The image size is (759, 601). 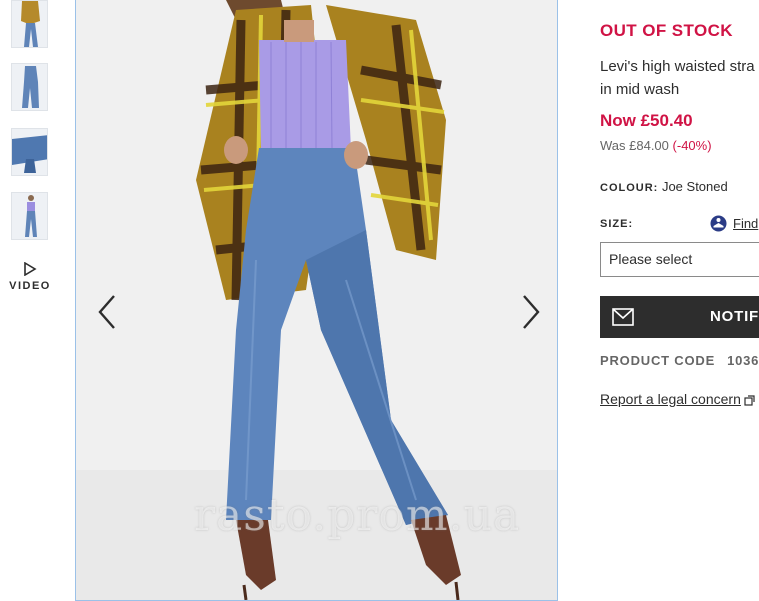 What do you see at coordinates (743, 360) in the screenshot?
I see `product-code-value: 10366` at bounding box center [743, 360].